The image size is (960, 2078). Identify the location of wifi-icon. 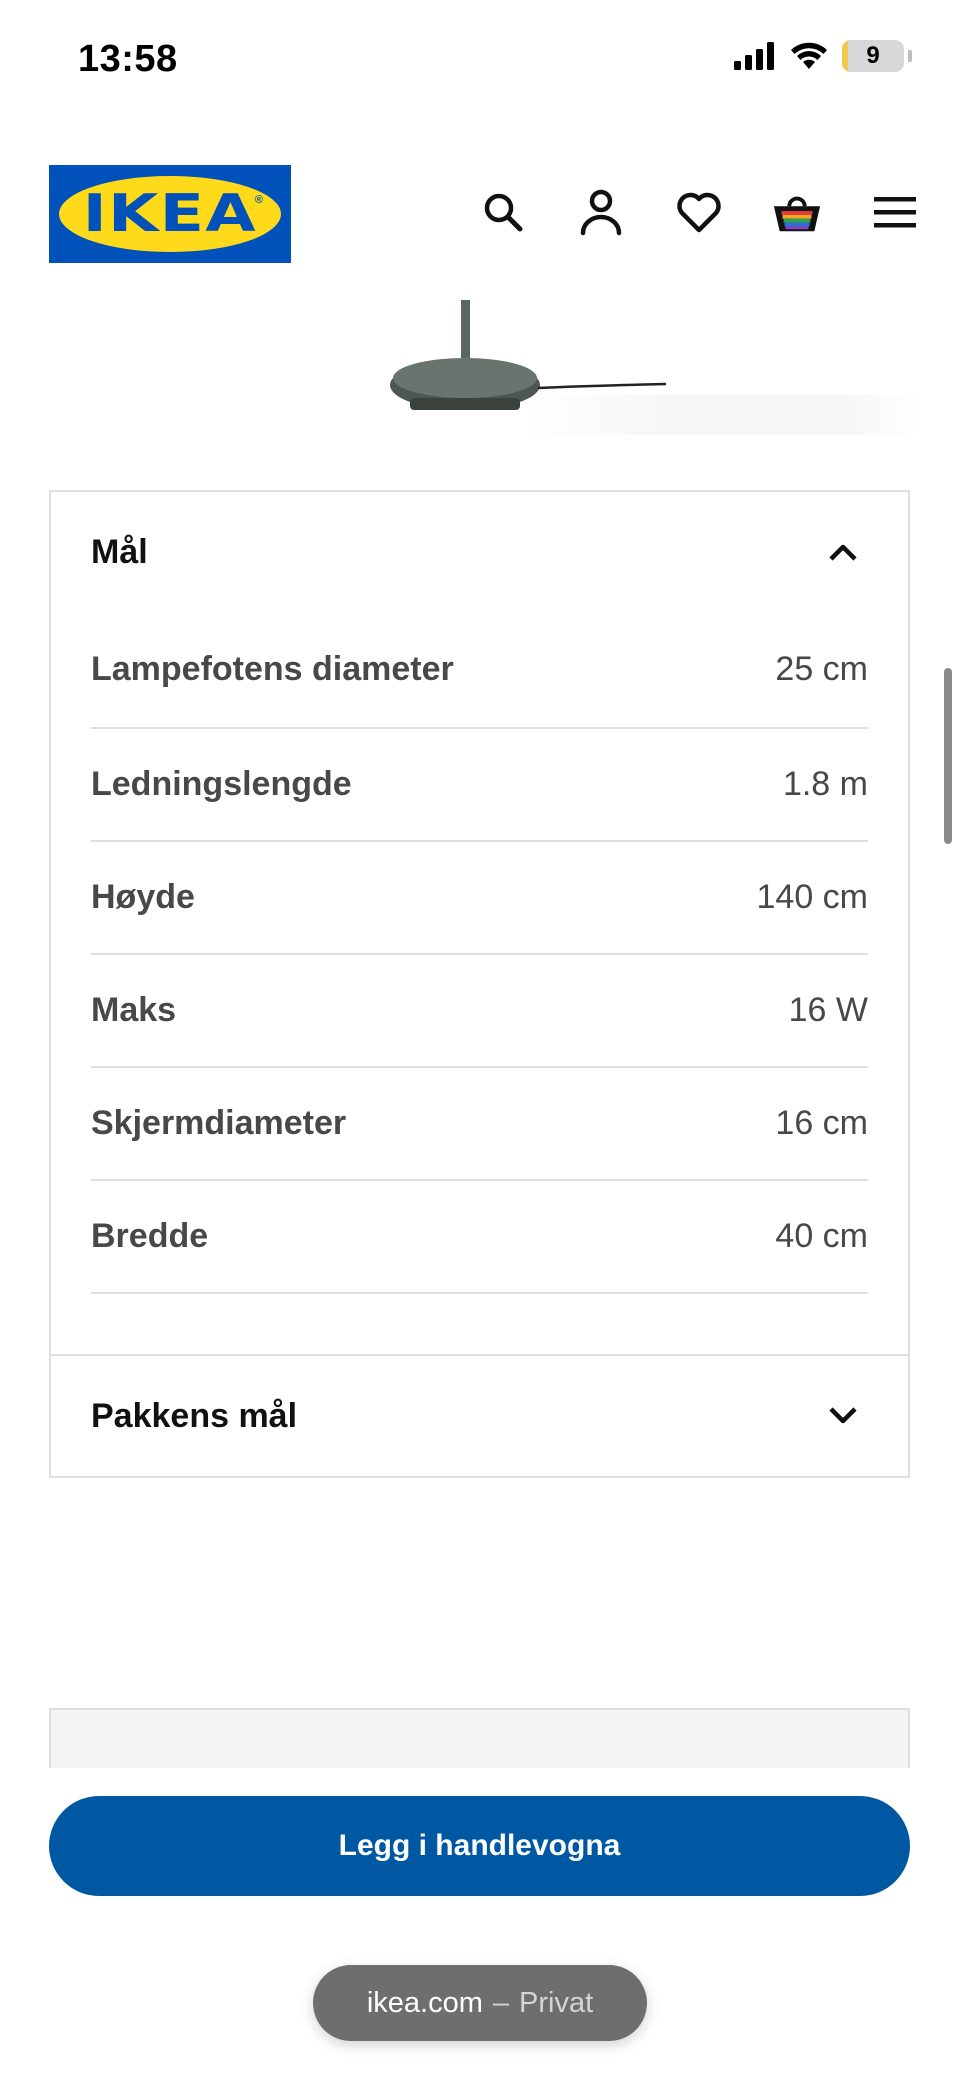
(809, 55).